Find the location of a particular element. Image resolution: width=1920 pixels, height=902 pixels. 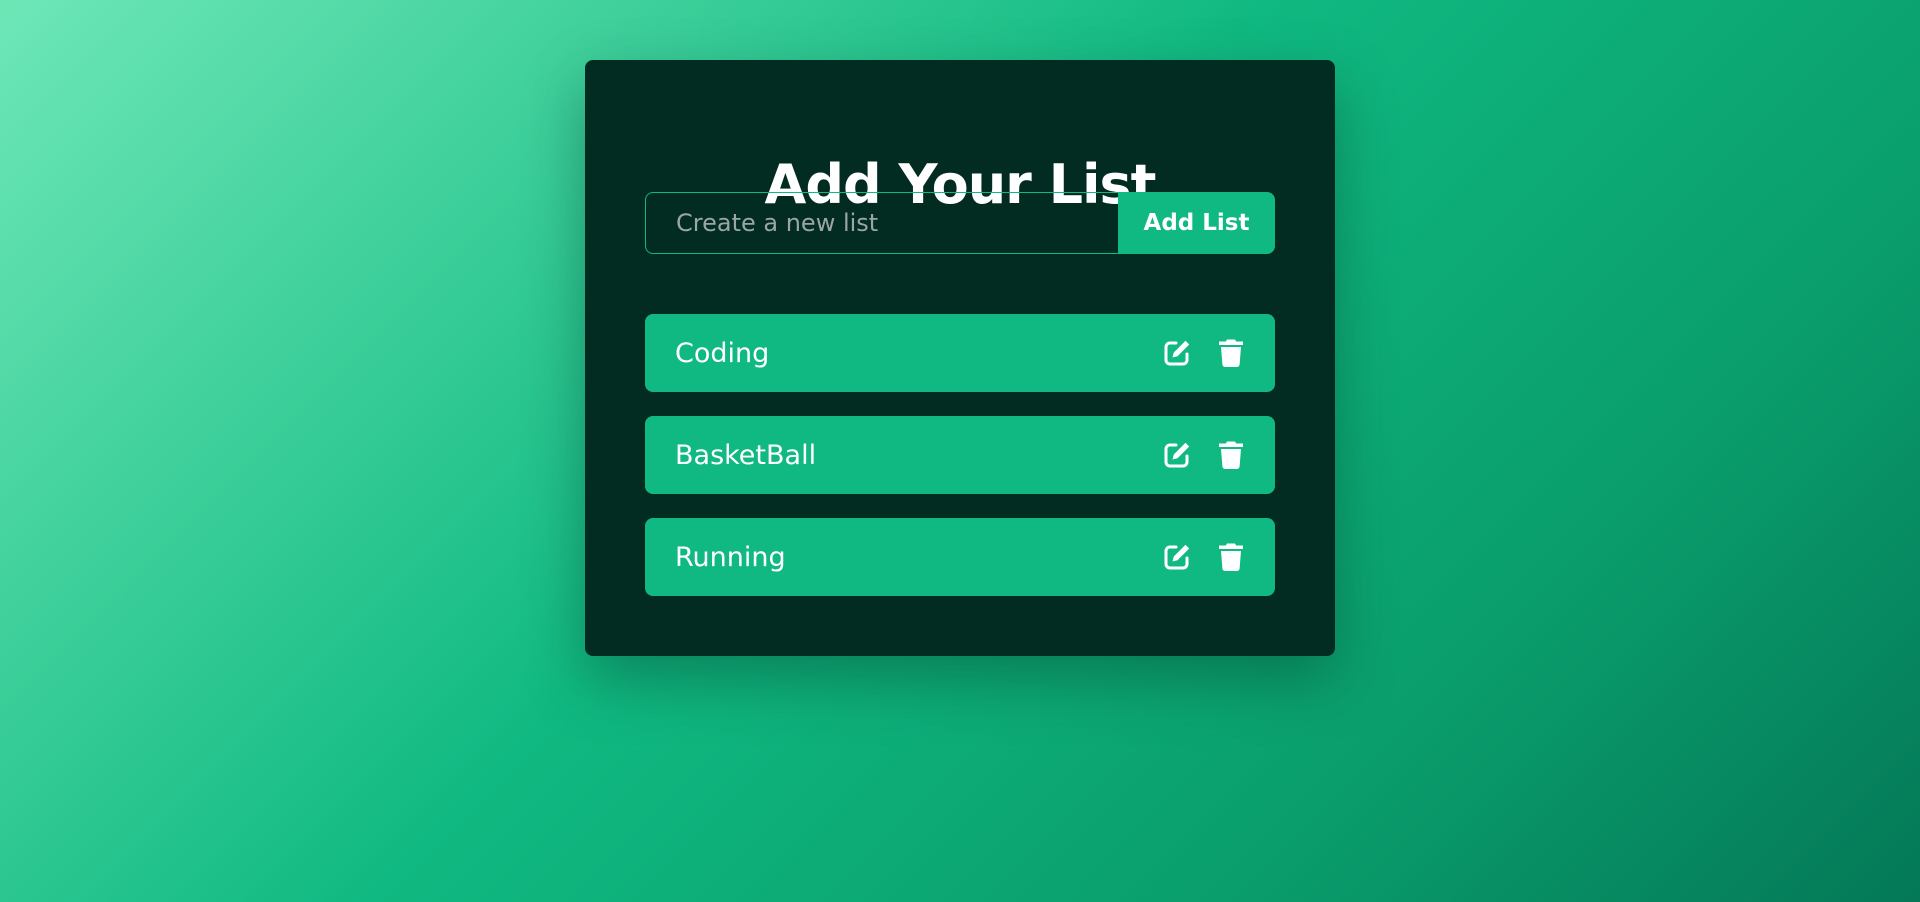

list-item-label: Running is located at coordinates (730, 557).